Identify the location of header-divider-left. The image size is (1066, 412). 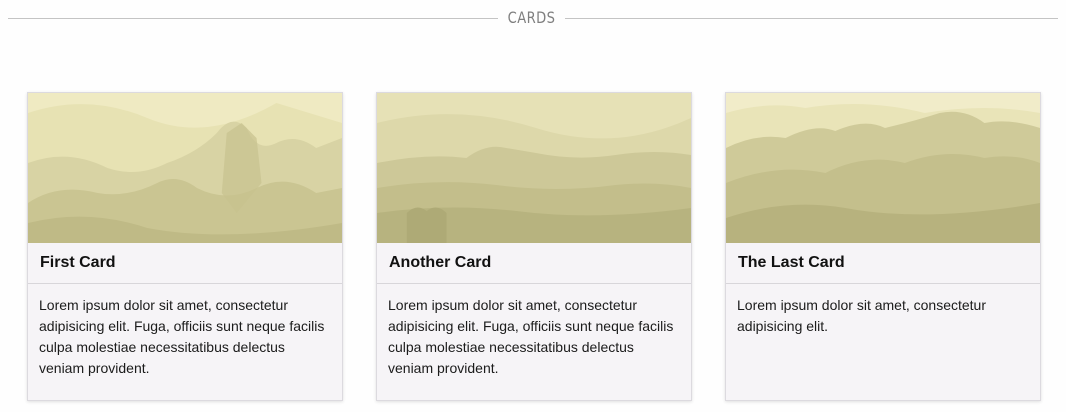
(253, 18).